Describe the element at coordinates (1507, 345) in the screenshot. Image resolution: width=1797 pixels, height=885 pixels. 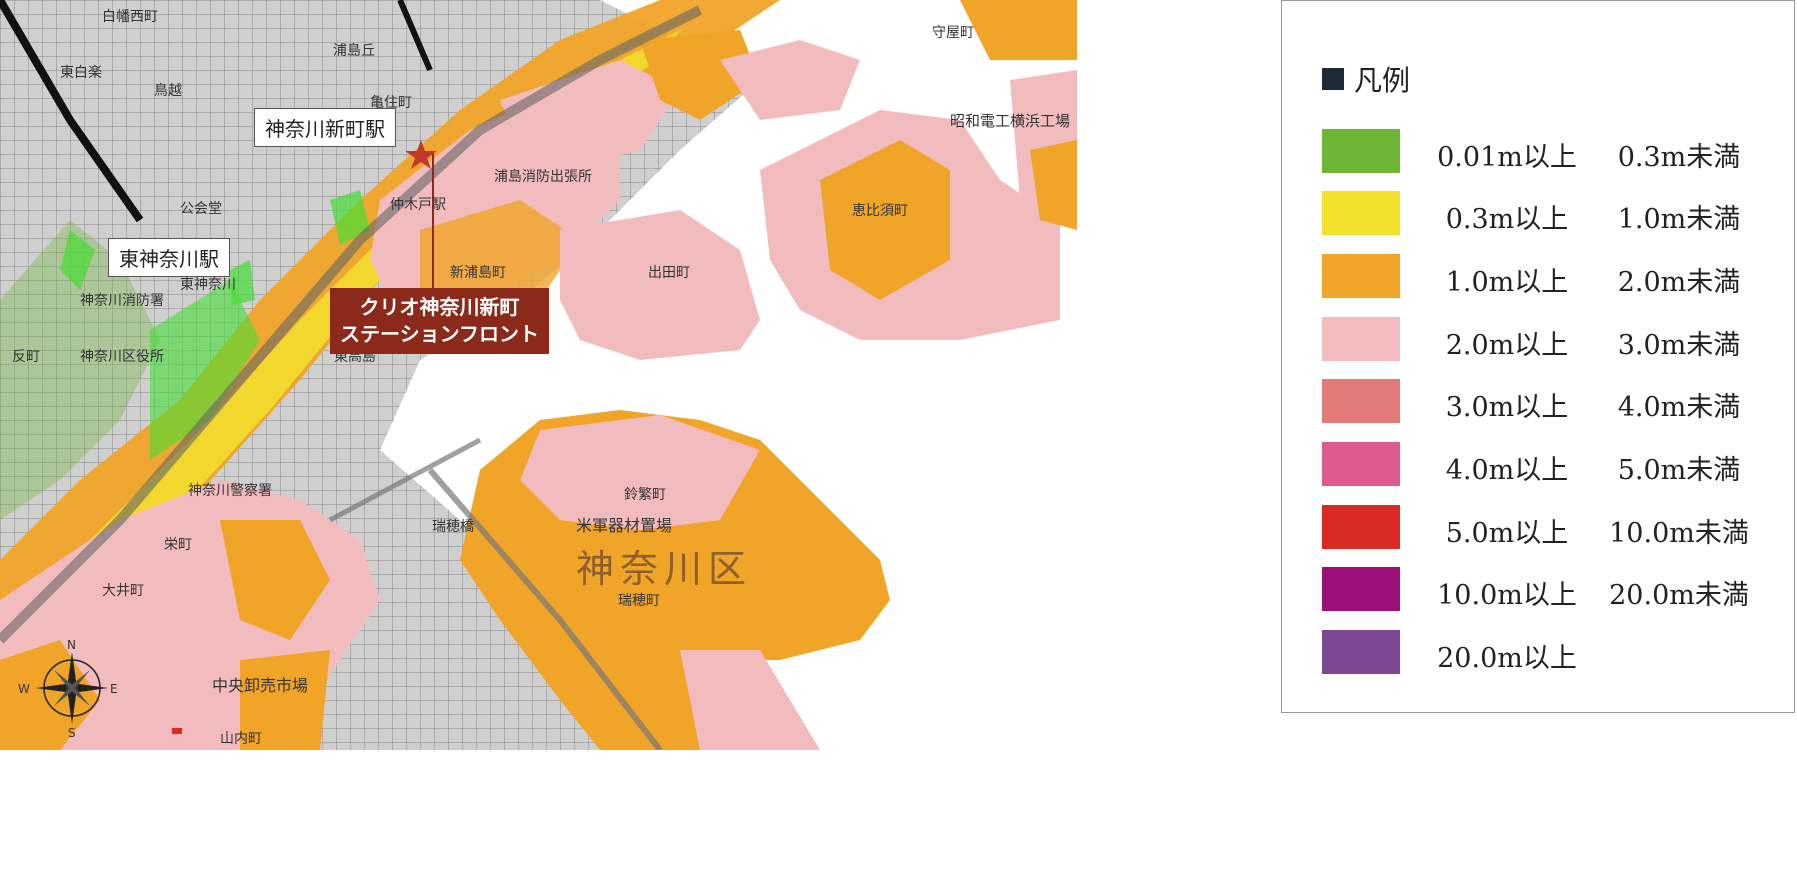
I see `legend-lower-bound: 2.0m以上` at that location.